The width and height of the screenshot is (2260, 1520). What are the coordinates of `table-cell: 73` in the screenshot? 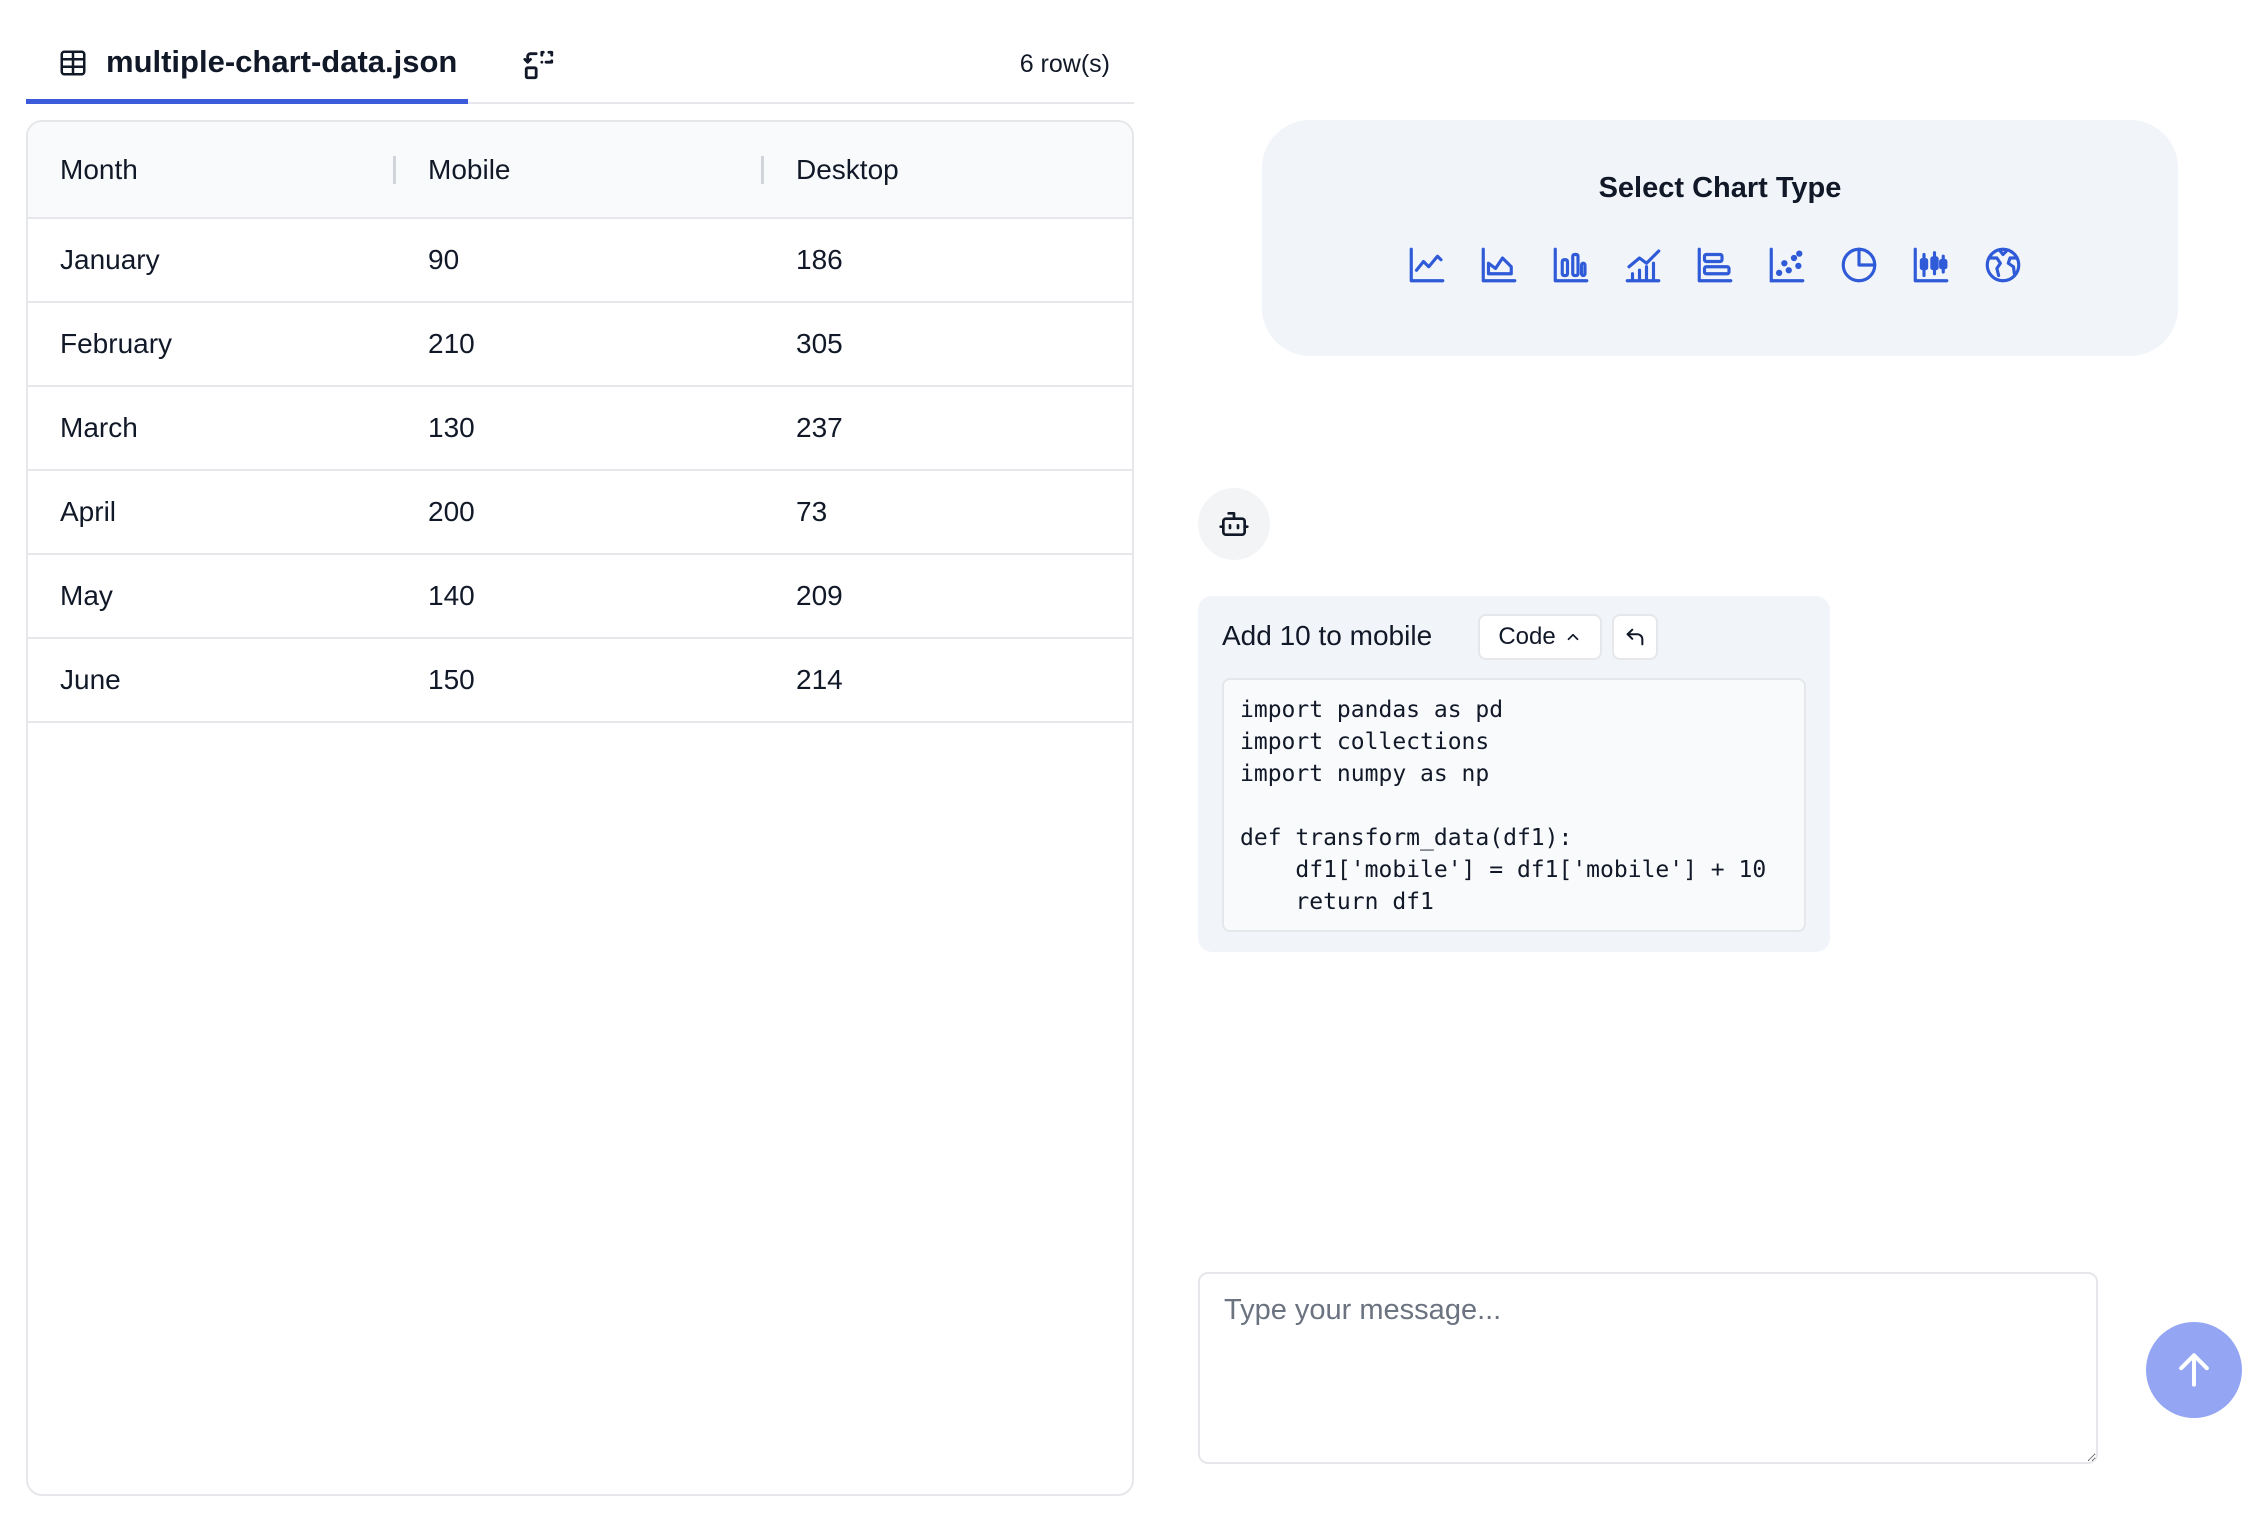 It's located at (812, 511).